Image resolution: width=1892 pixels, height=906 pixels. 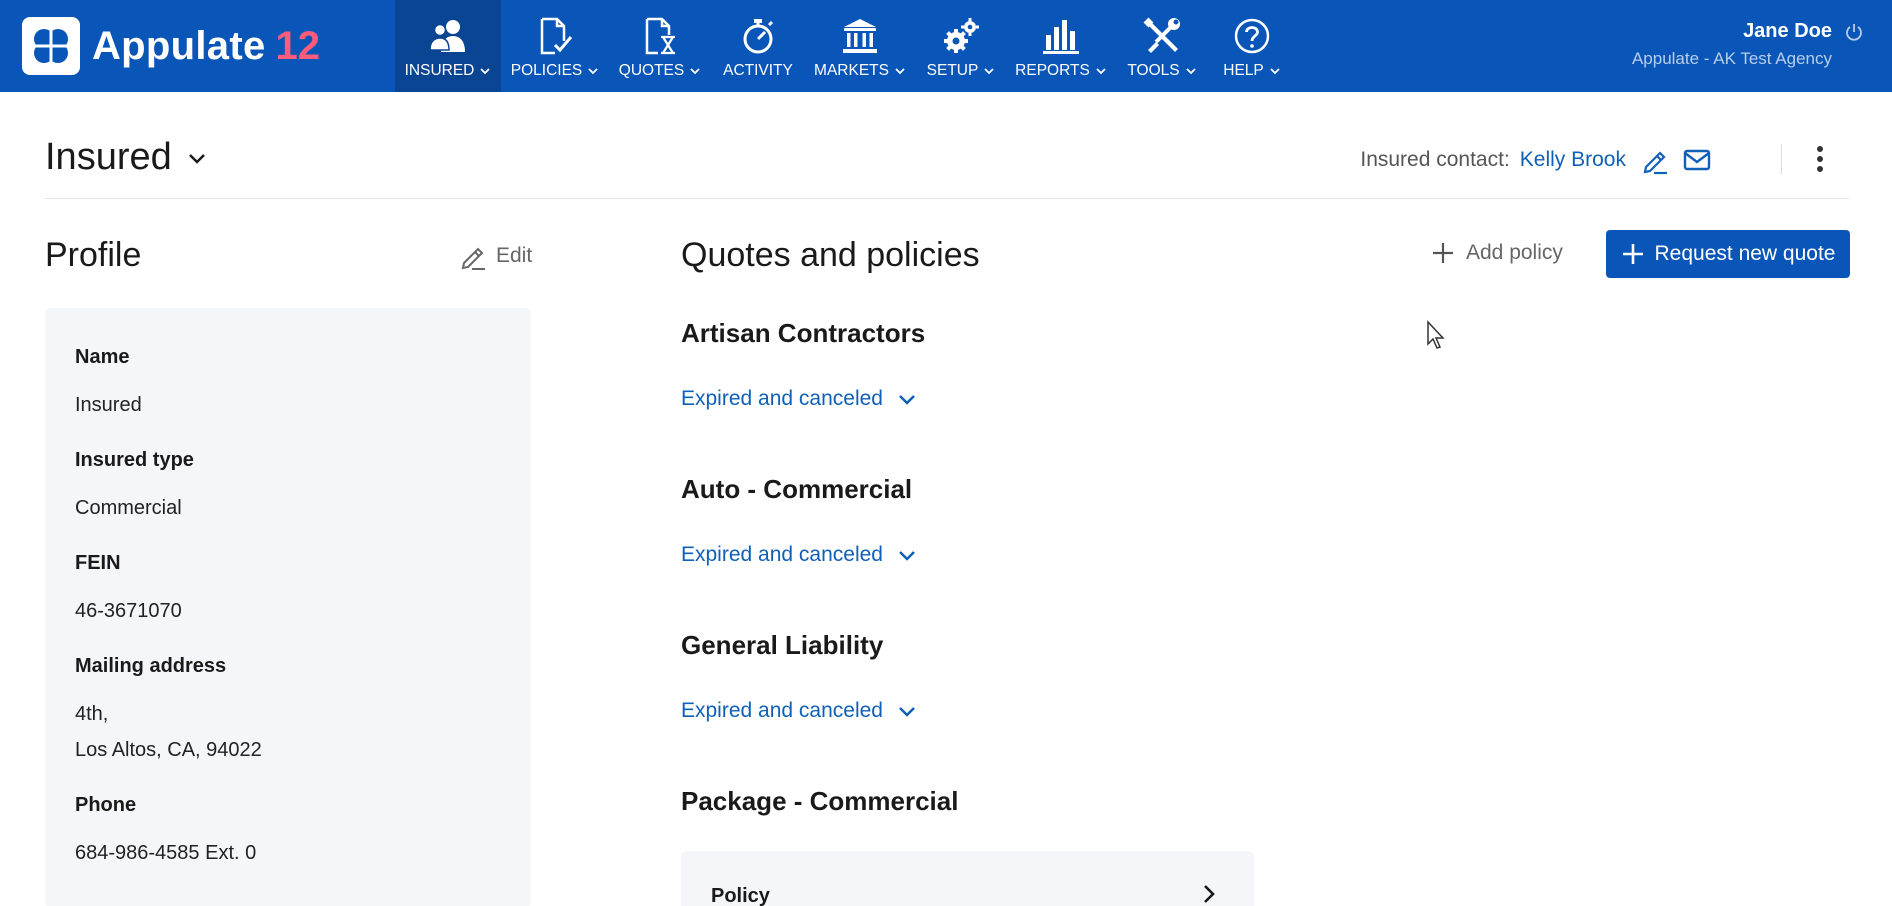 I want to click on user-name: Jane Doe, so click(x=1787, y=31).